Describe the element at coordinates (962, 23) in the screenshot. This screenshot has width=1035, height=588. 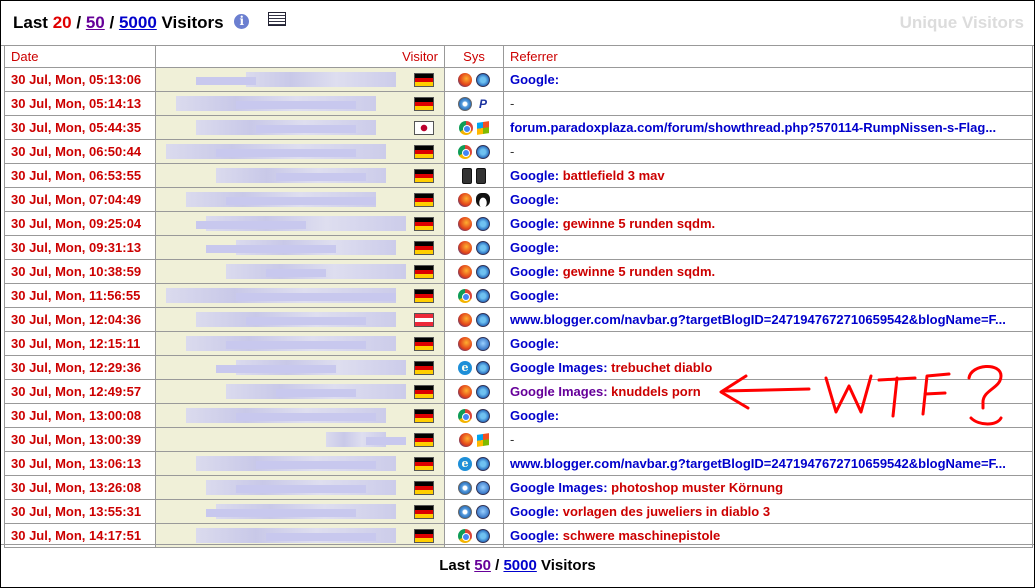
I see `unique-visitors-link: Unique Visitors` at that location.